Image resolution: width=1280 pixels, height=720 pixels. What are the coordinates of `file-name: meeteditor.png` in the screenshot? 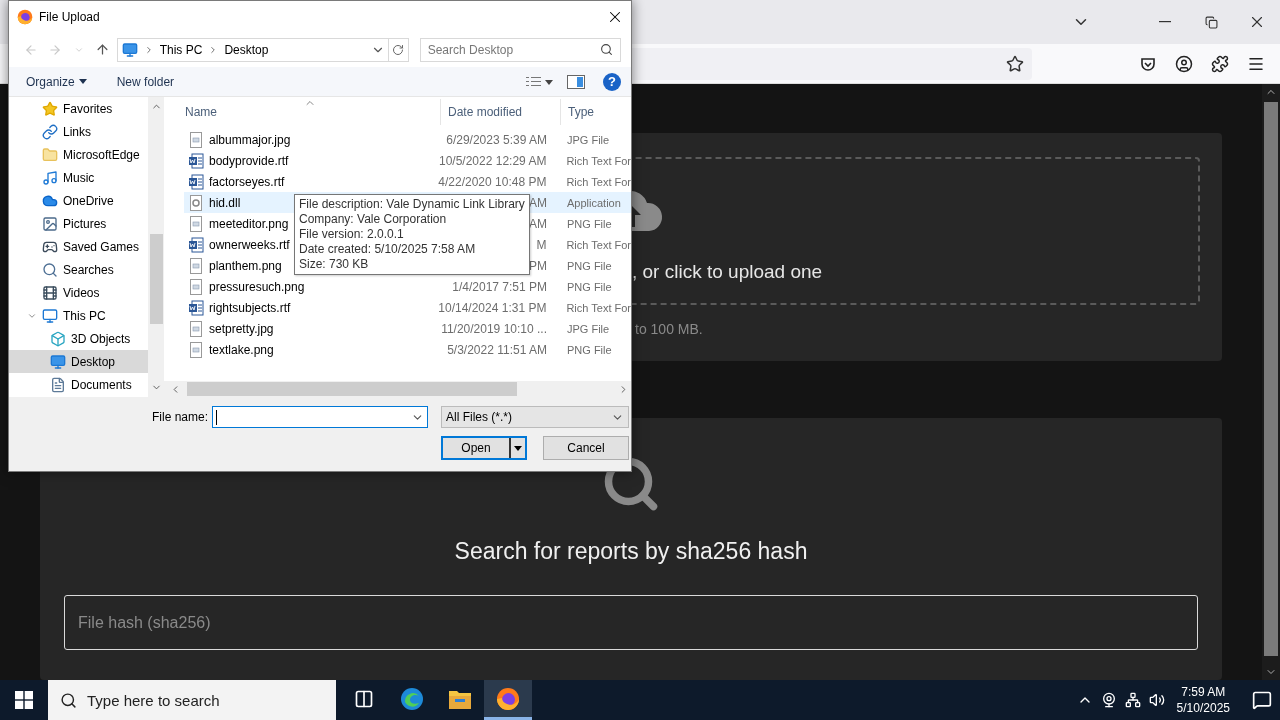 It's located at (249, 223).